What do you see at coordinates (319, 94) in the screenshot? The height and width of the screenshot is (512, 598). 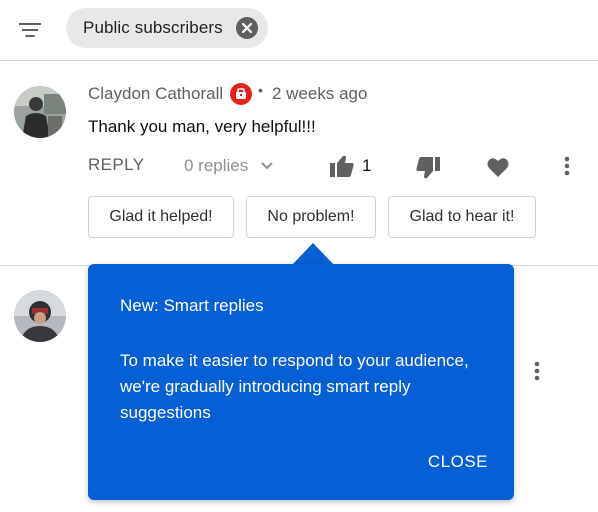 I see `comment-time: 2 weeks ago` at bounding box center [319, 94].